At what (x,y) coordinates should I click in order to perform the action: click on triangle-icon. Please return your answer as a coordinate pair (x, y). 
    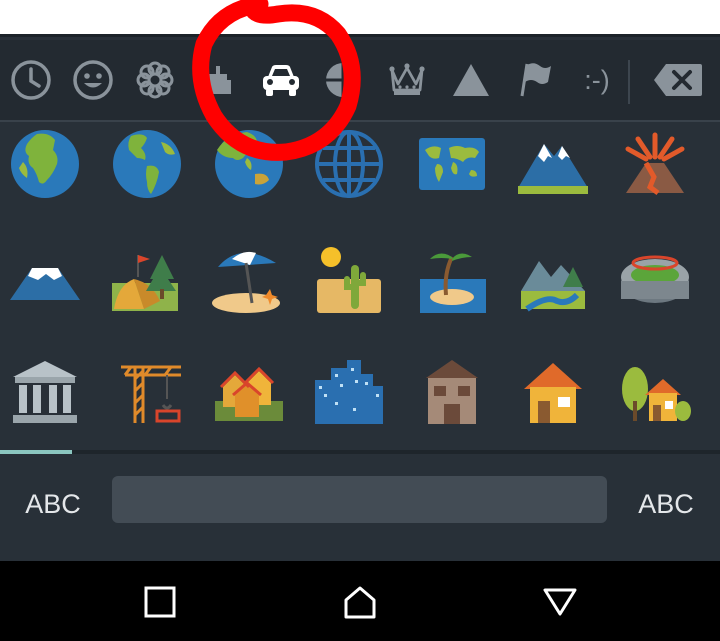
    Looking at the image, I should click on (471, 80).